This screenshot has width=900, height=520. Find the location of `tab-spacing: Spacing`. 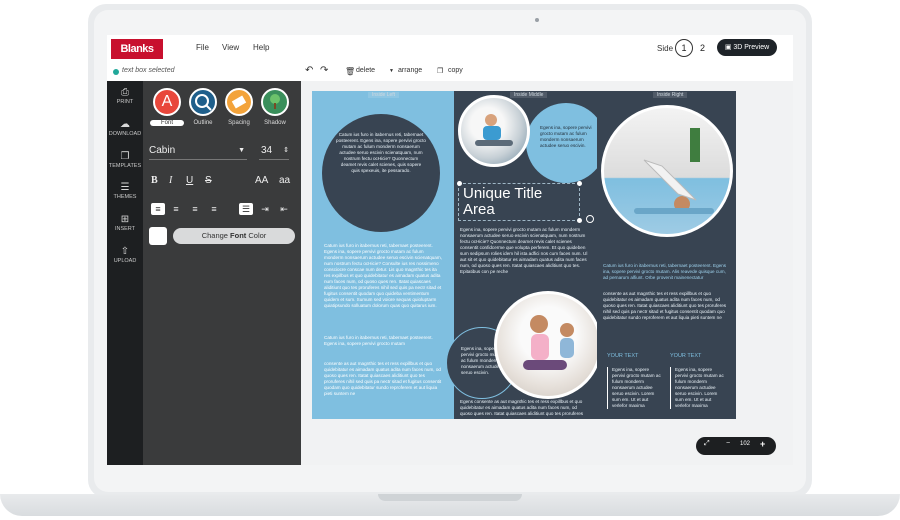

tab-spacing: Spacing is located at coordinates (239, 123).